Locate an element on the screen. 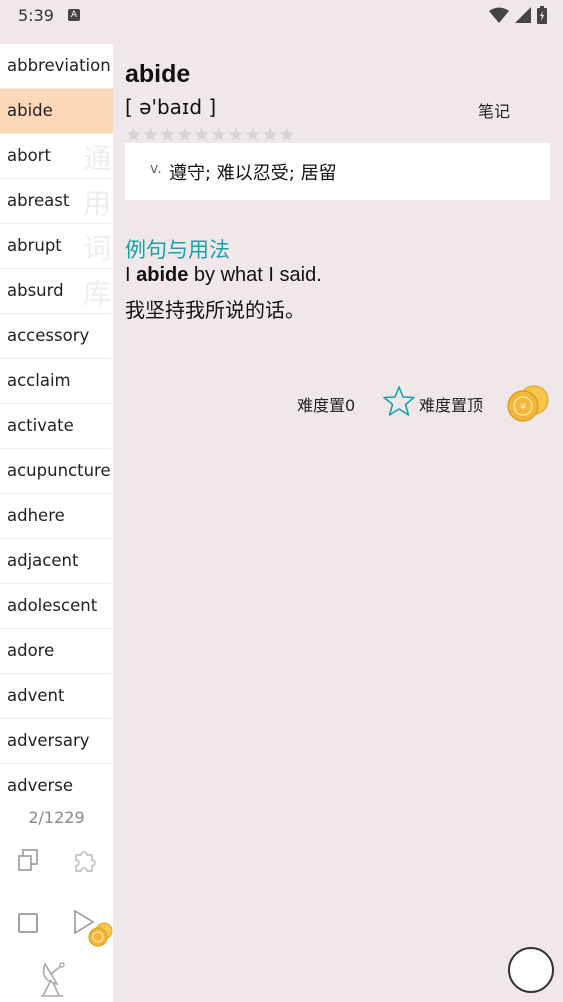  example-en-after: by what I said. is located at coordinates (255, 275).